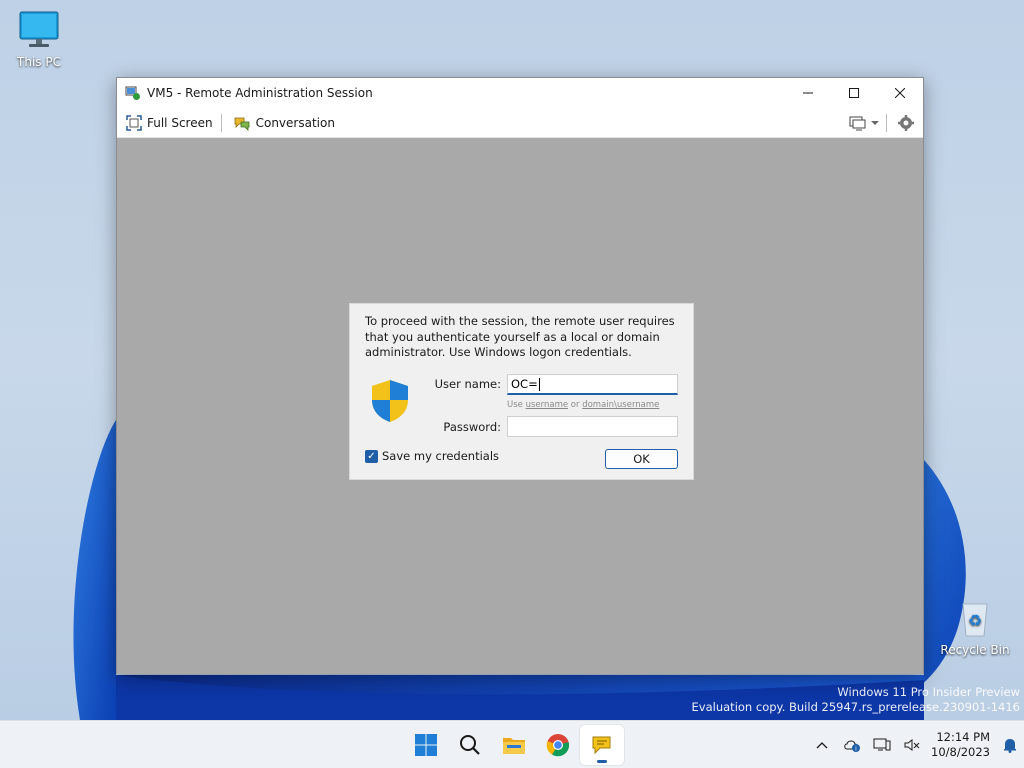  I want to click on clock-date: 10/8/2023, so click(960, 752).